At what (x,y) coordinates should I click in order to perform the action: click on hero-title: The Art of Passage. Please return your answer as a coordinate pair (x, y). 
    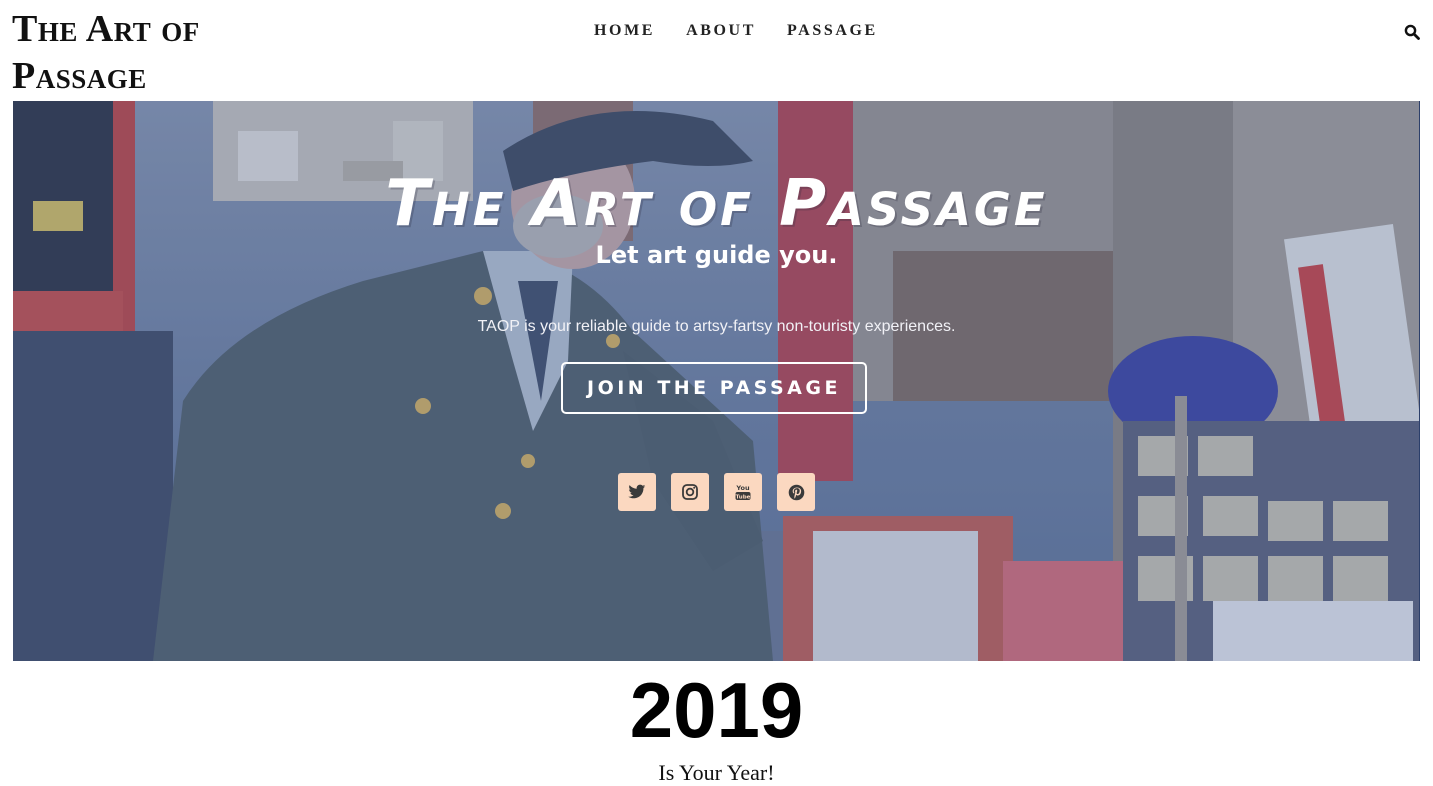
    Looking at the image, I should click on (716, 204).